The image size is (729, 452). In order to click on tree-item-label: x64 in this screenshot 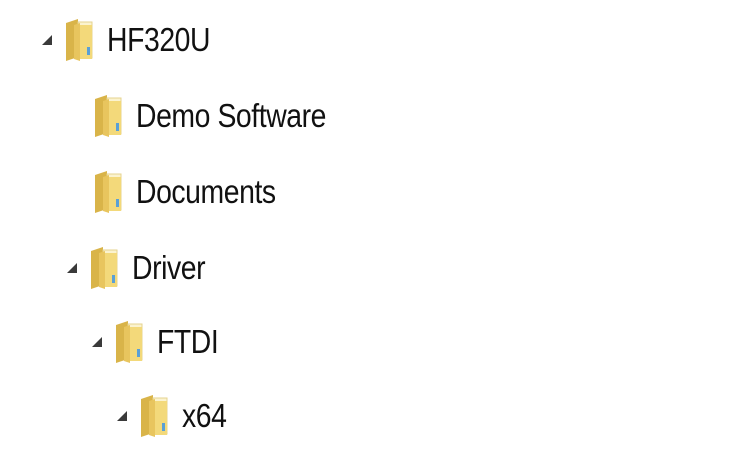, I will do `click(204, 415)`.